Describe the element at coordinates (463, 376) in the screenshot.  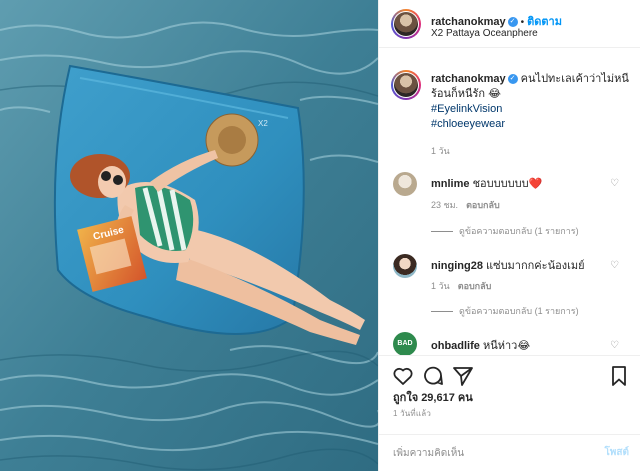
I see `paper-plane-icon` at that location.